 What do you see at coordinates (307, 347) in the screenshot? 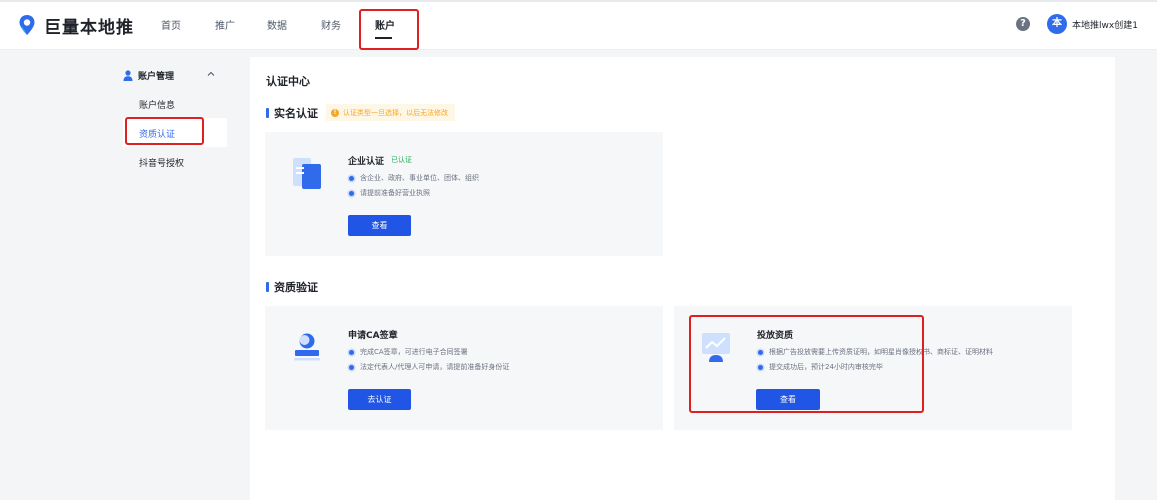
I see `seal-stamp-icon` at bounding box center [307, 347].